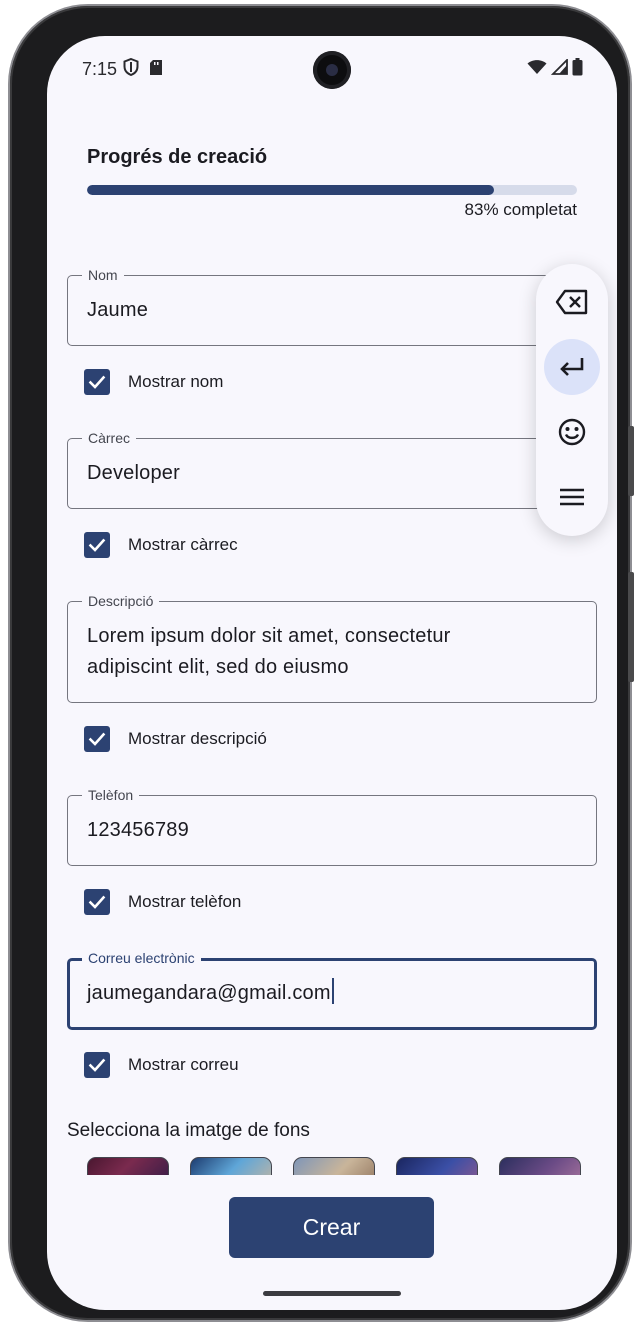 The height and width of the screenshot is (1324, 640). Describe the element at coordinates (183, 1064) in the screenshot. I see `show-email-label: Mostrar correu` at that location.